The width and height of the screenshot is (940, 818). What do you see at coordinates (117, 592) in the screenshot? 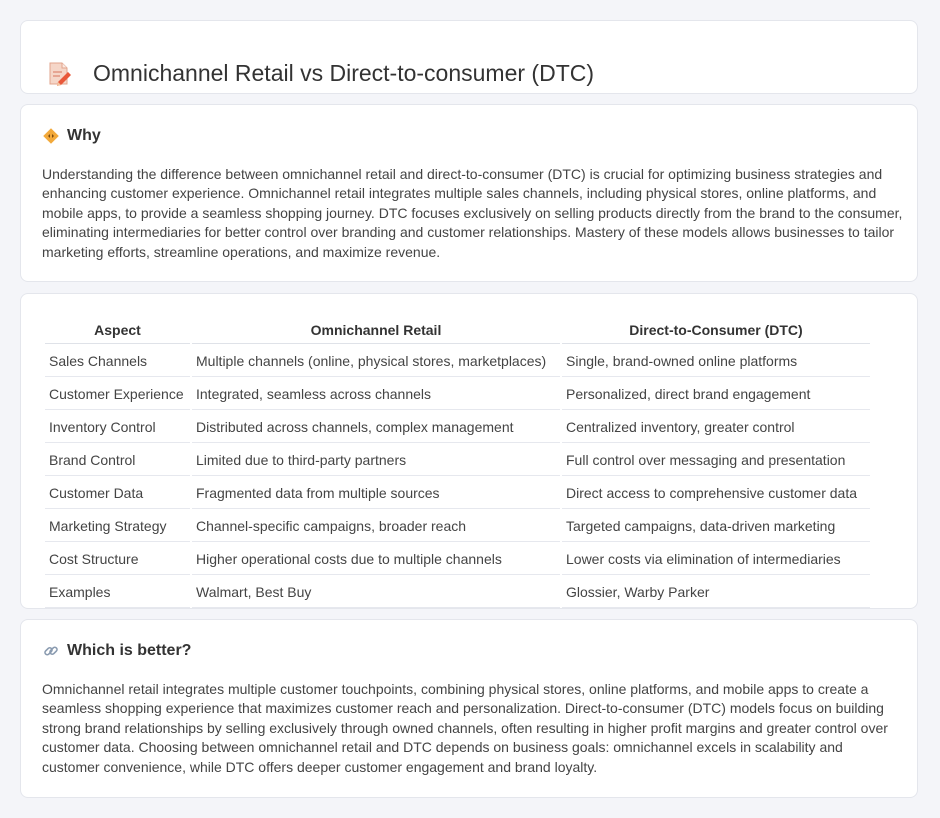
I see `cell-aspect: Examples` at bounding box center [117, 592].